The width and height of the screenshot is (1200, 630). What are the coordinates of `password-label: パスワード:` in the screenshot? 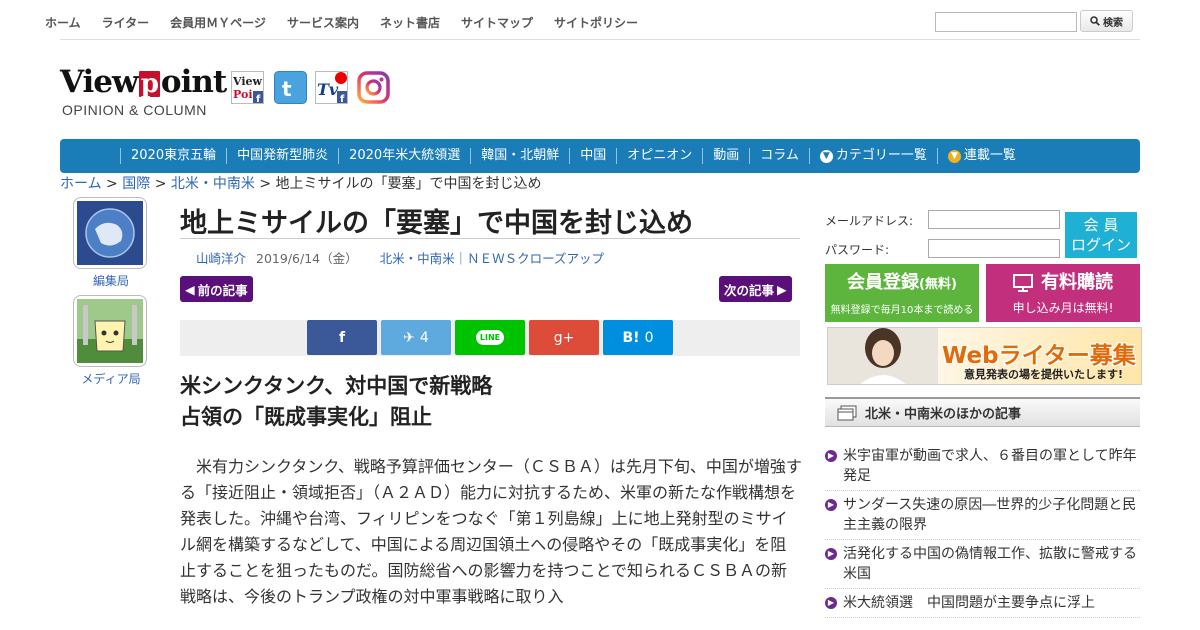 It's located at (857, 250).